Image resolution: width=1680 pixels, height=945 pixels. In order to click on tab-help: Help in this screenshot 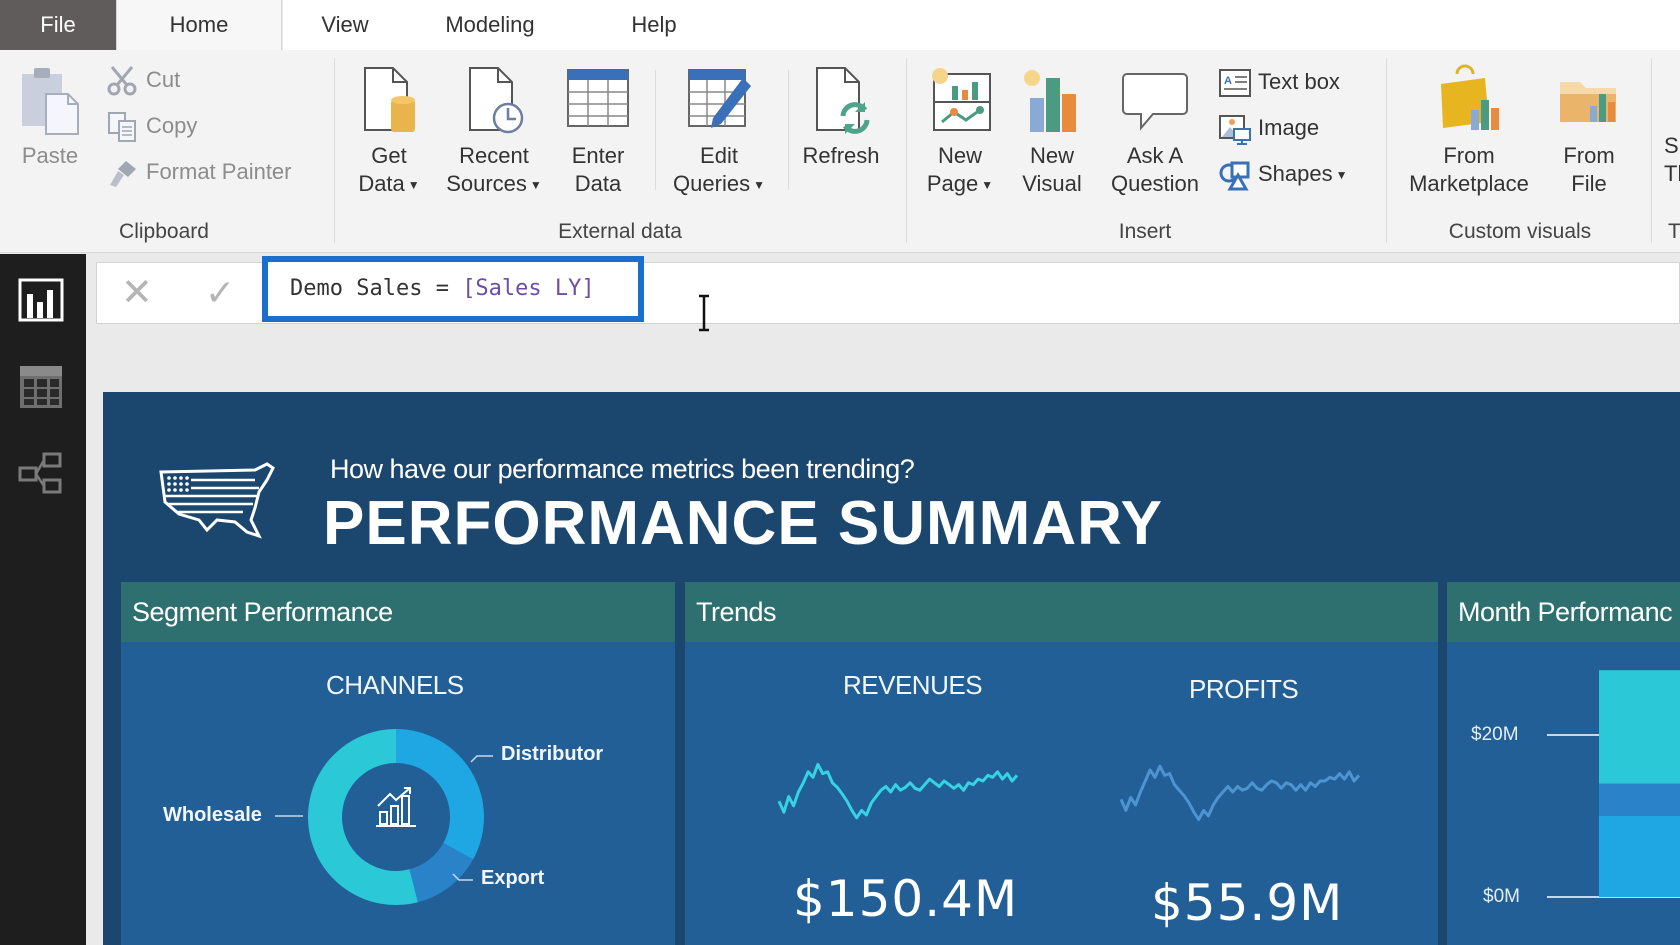, I will do `click(654, 25)`.